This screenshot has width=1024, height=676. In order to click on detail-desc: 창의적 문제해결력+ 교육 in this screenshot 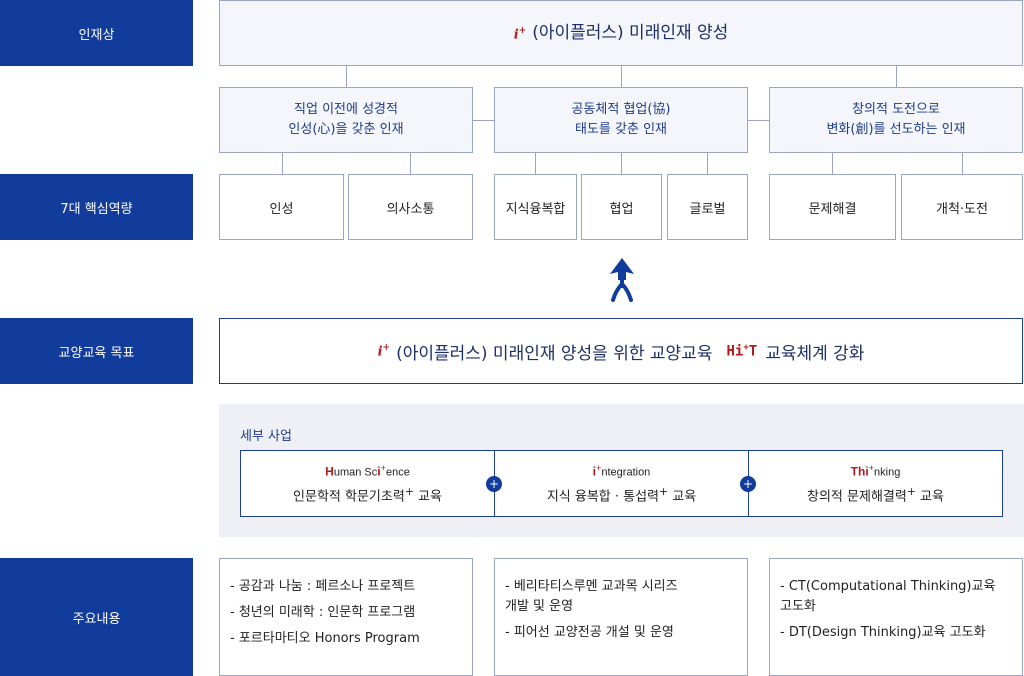, I will do `click(875, 494)`.